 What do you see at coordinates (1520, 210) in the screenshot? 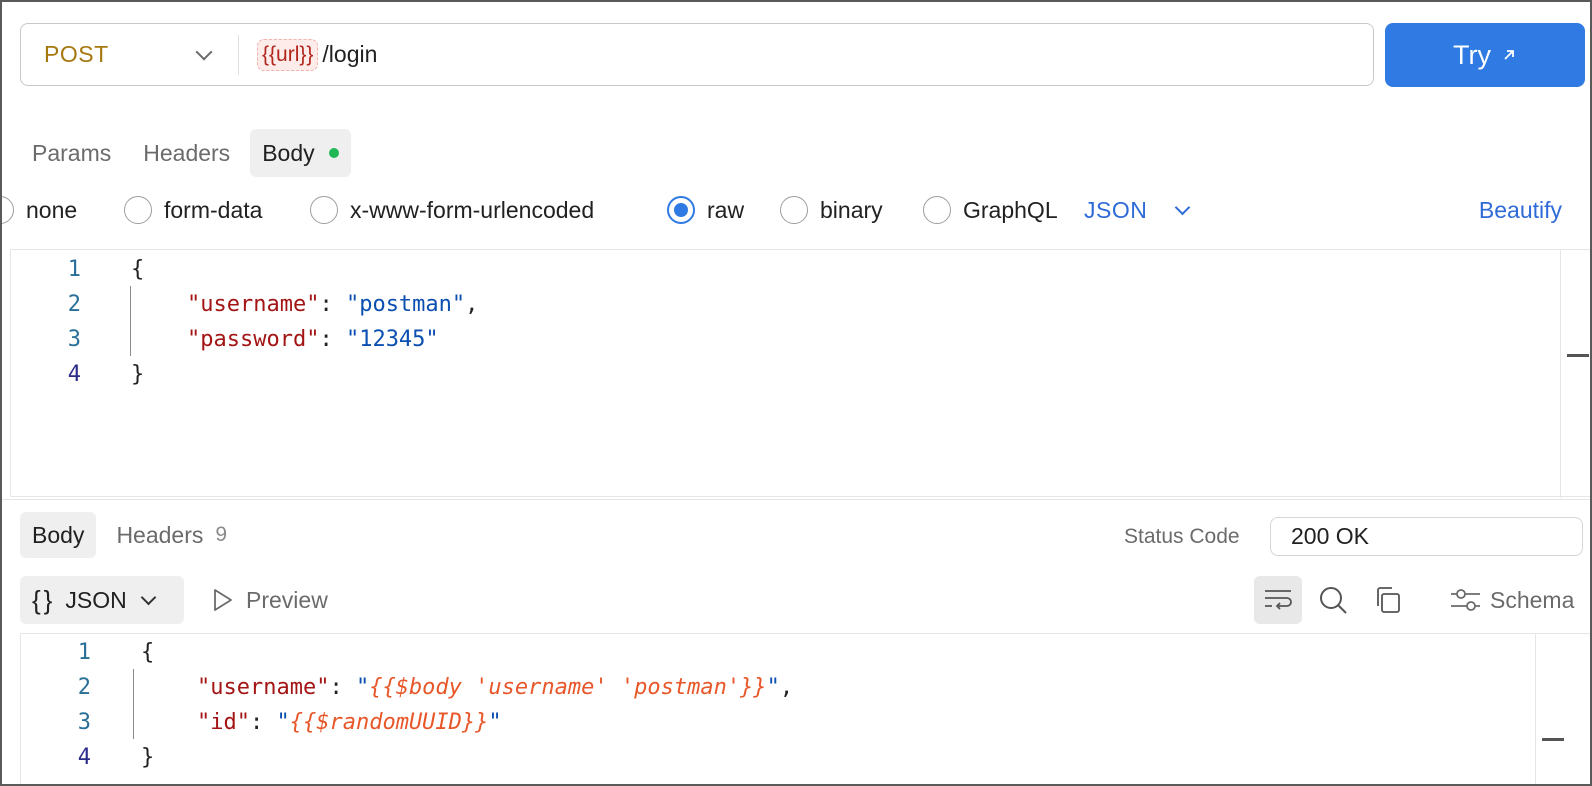
I see `beautify-button: Beautify` at bounding box center [1520, 210].